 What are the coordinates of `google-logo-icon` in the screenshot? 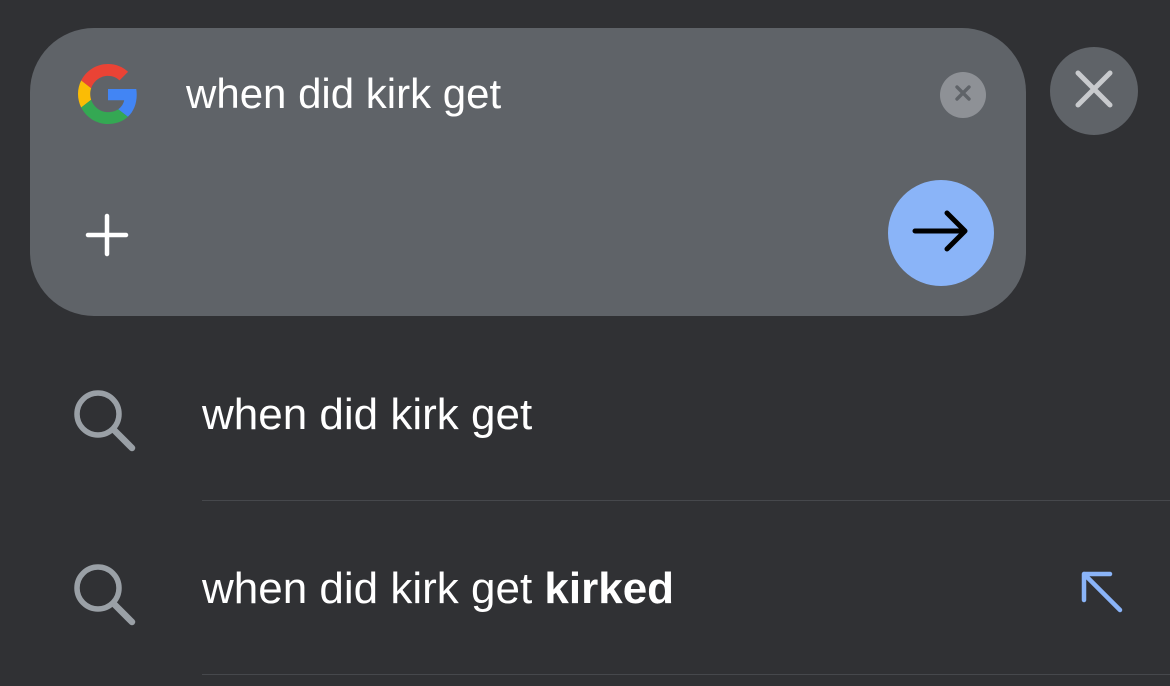 It's located at (108, 94).